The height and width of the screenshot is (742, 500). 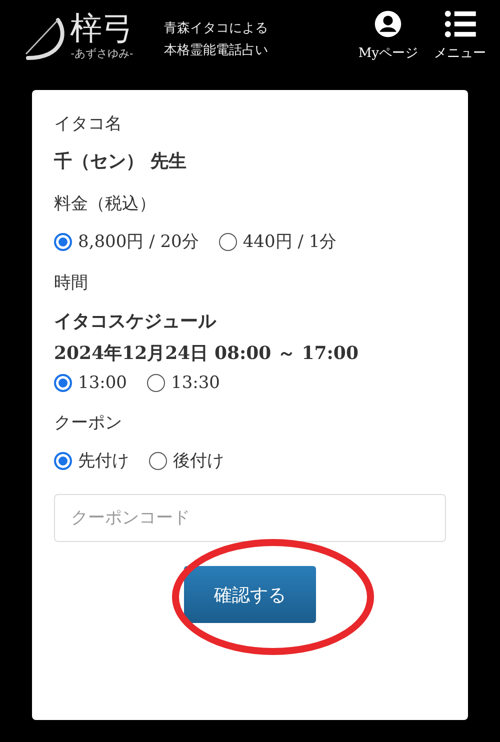 I want to click on nav-link: メニュー, so click(x=460, y=36).